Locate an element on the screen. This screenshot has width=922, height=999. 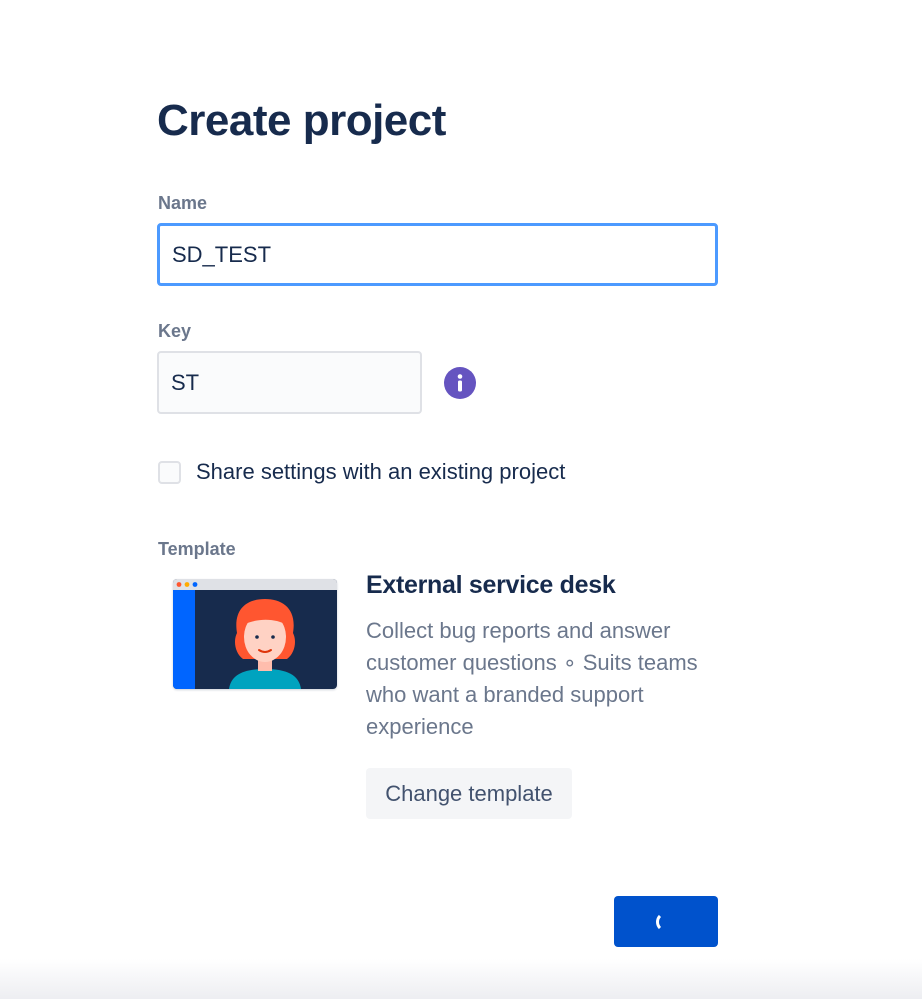
loading-spinner-icon is located at coordinates (666, 921).